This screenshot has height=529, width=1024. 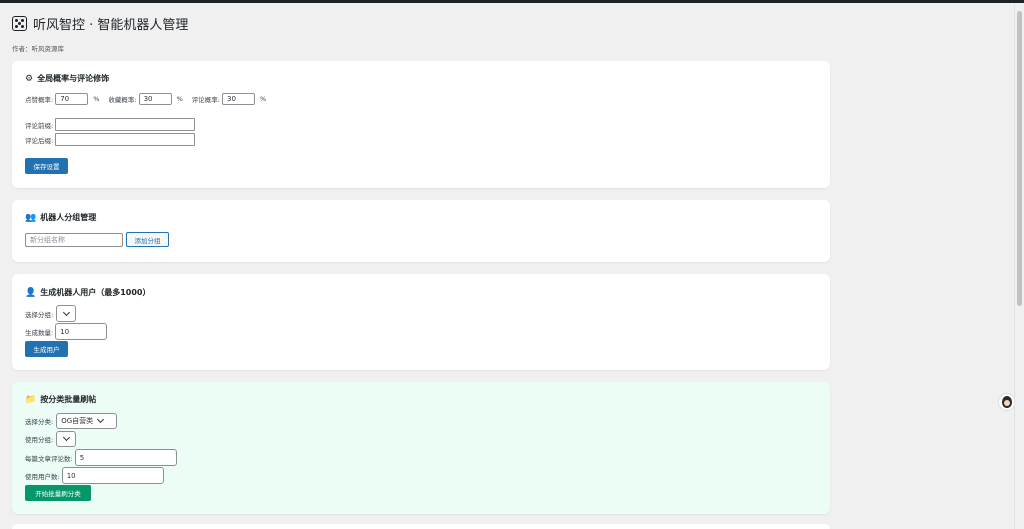 I want to click on batch-comments-label: 每篇文章评论数:, so click(x=49, y=458).